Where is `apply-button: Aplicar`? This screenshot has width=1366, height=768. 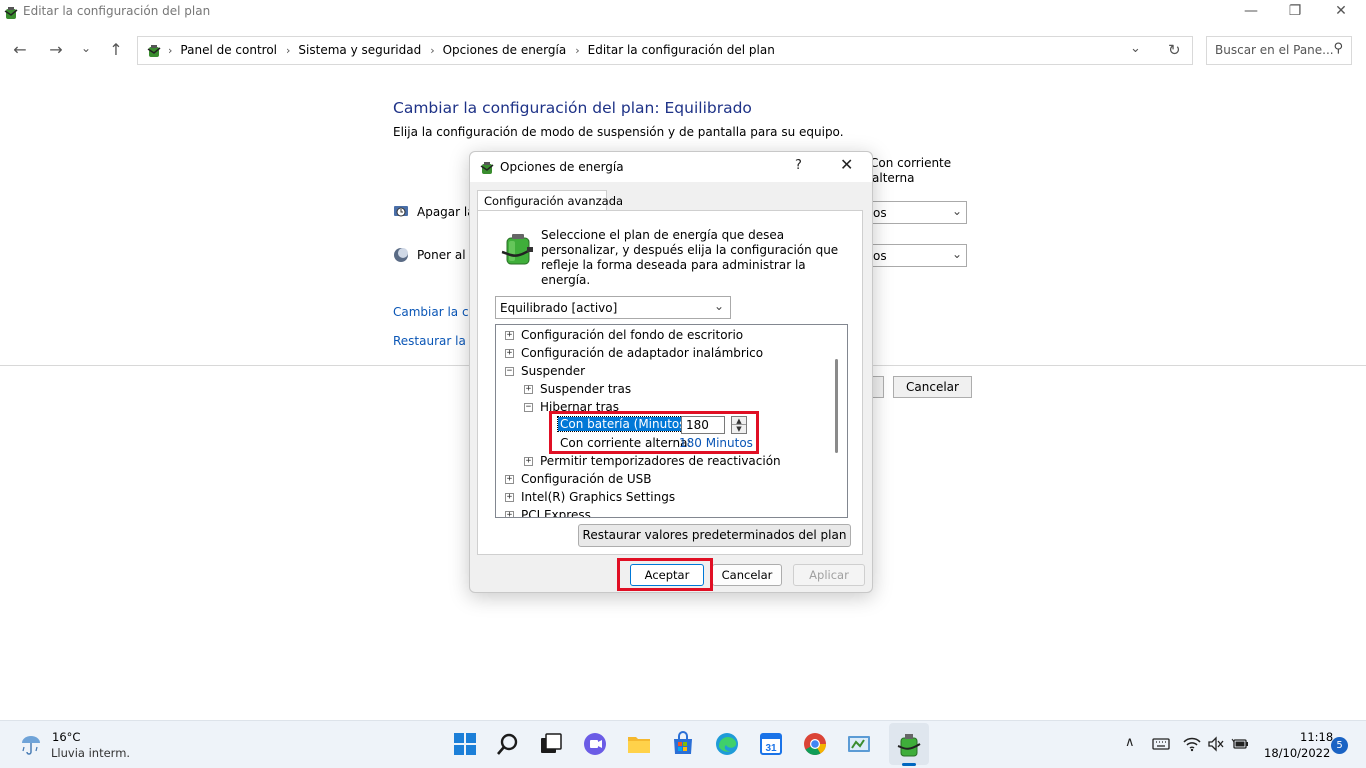 apply-button: Aplicar is located at coordinates (829, 575).